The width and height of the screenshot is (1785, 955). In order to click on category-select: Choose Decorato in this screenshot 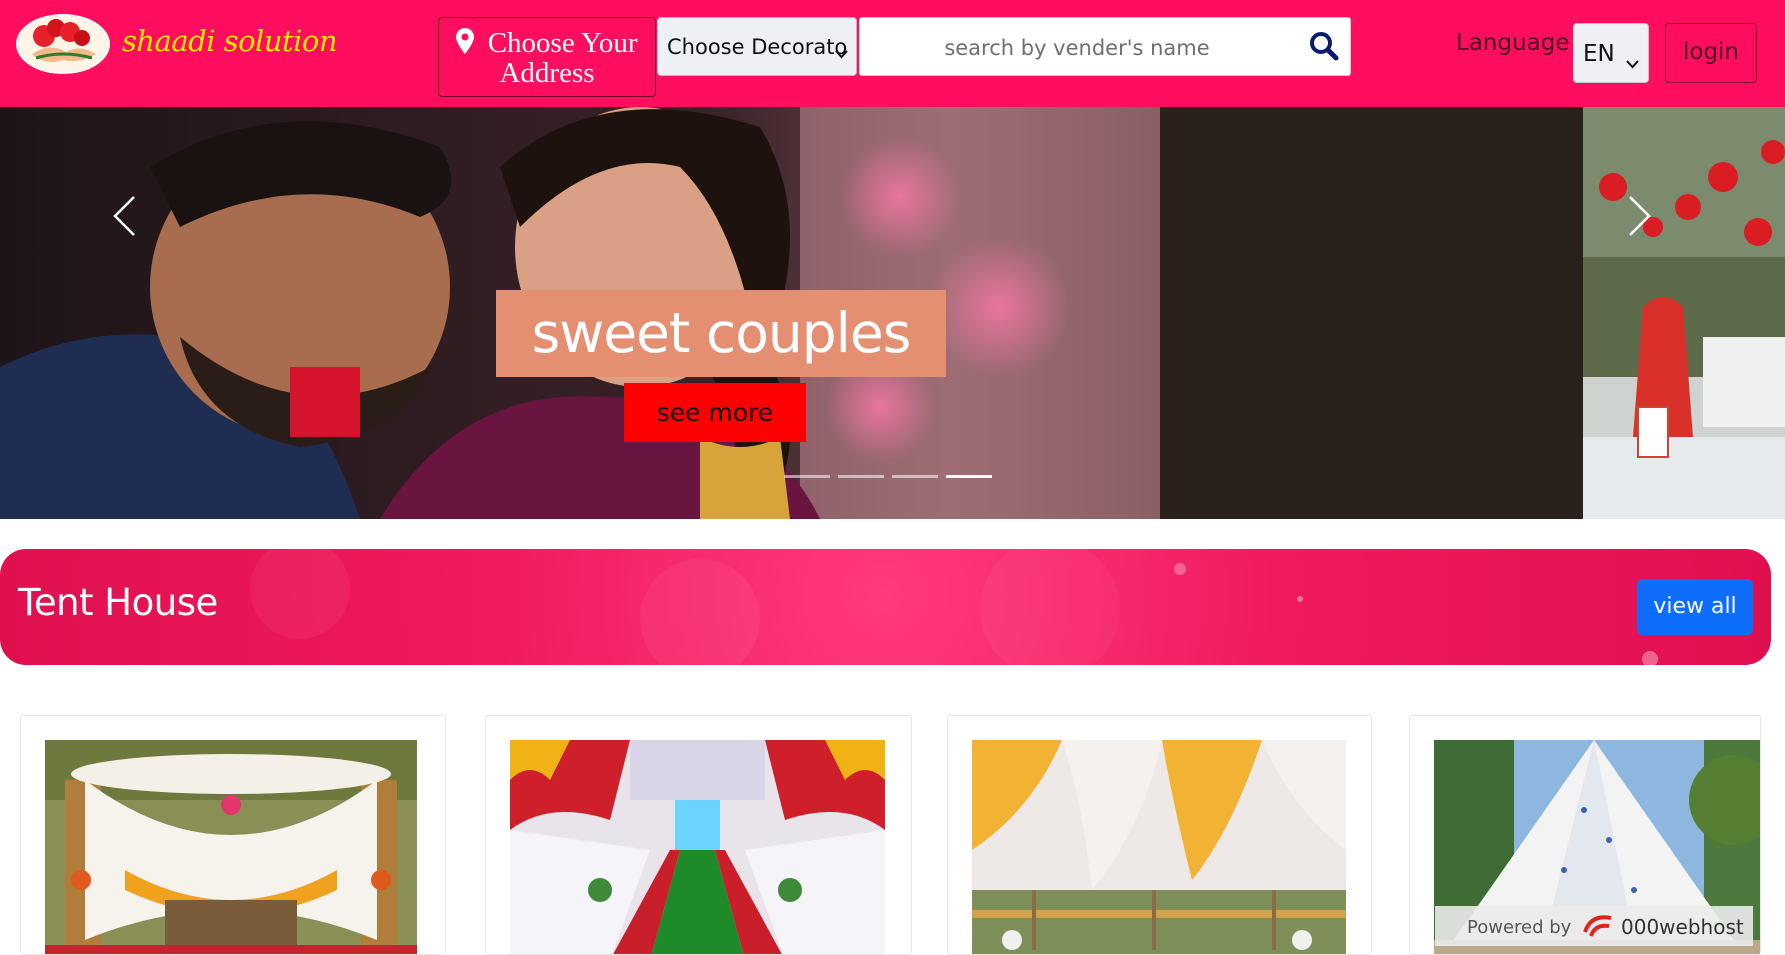, I will do `click(757, 46)`.